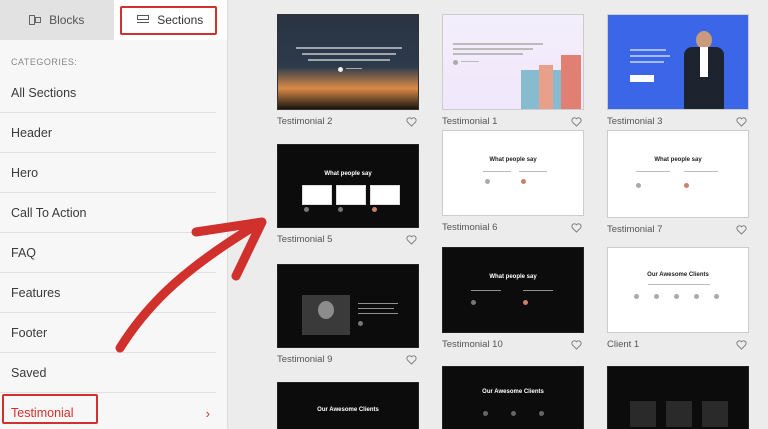  I want to click on section-card: What people say Testimonial 7, so click(678, 182).